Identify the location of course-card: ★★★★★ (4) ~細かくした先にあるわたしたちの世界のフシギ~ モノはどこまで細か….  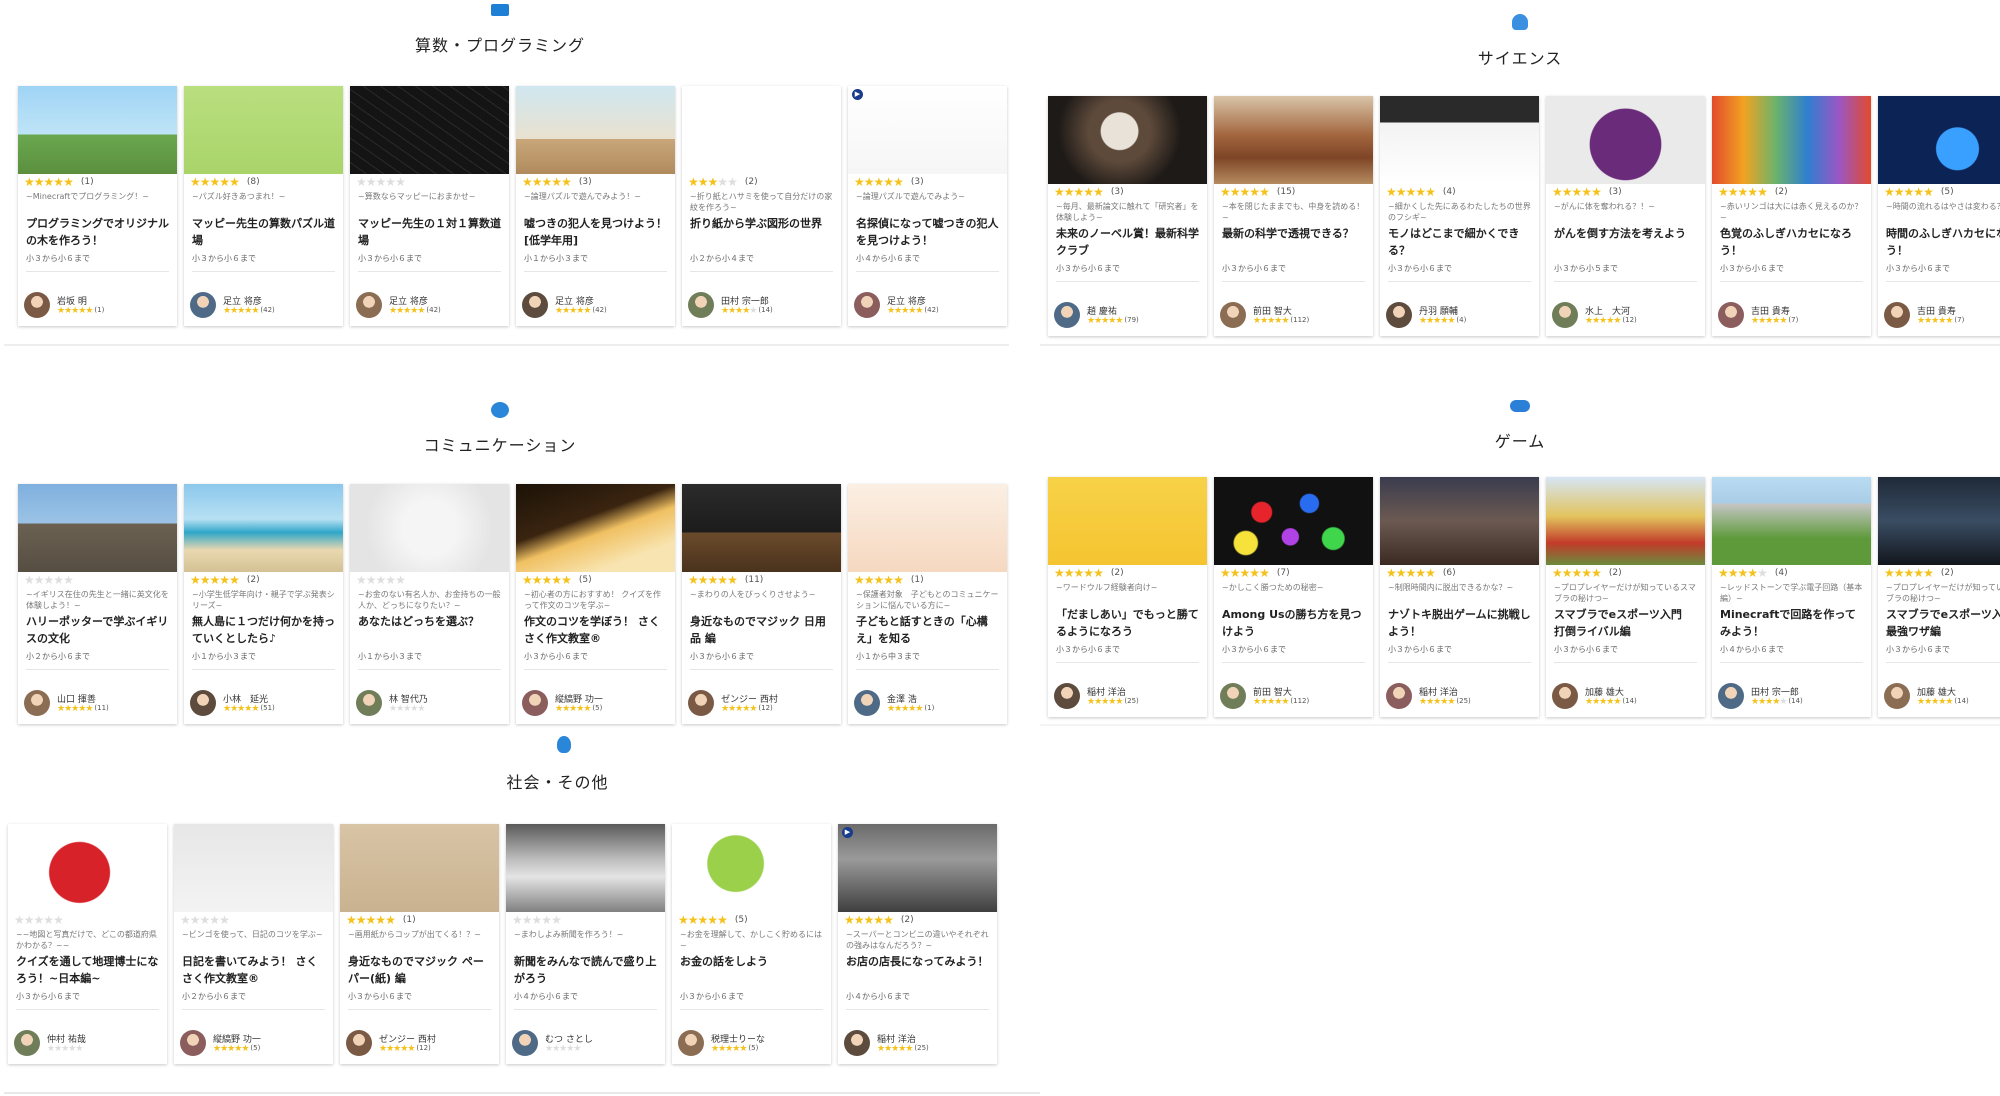
(1459, 216).